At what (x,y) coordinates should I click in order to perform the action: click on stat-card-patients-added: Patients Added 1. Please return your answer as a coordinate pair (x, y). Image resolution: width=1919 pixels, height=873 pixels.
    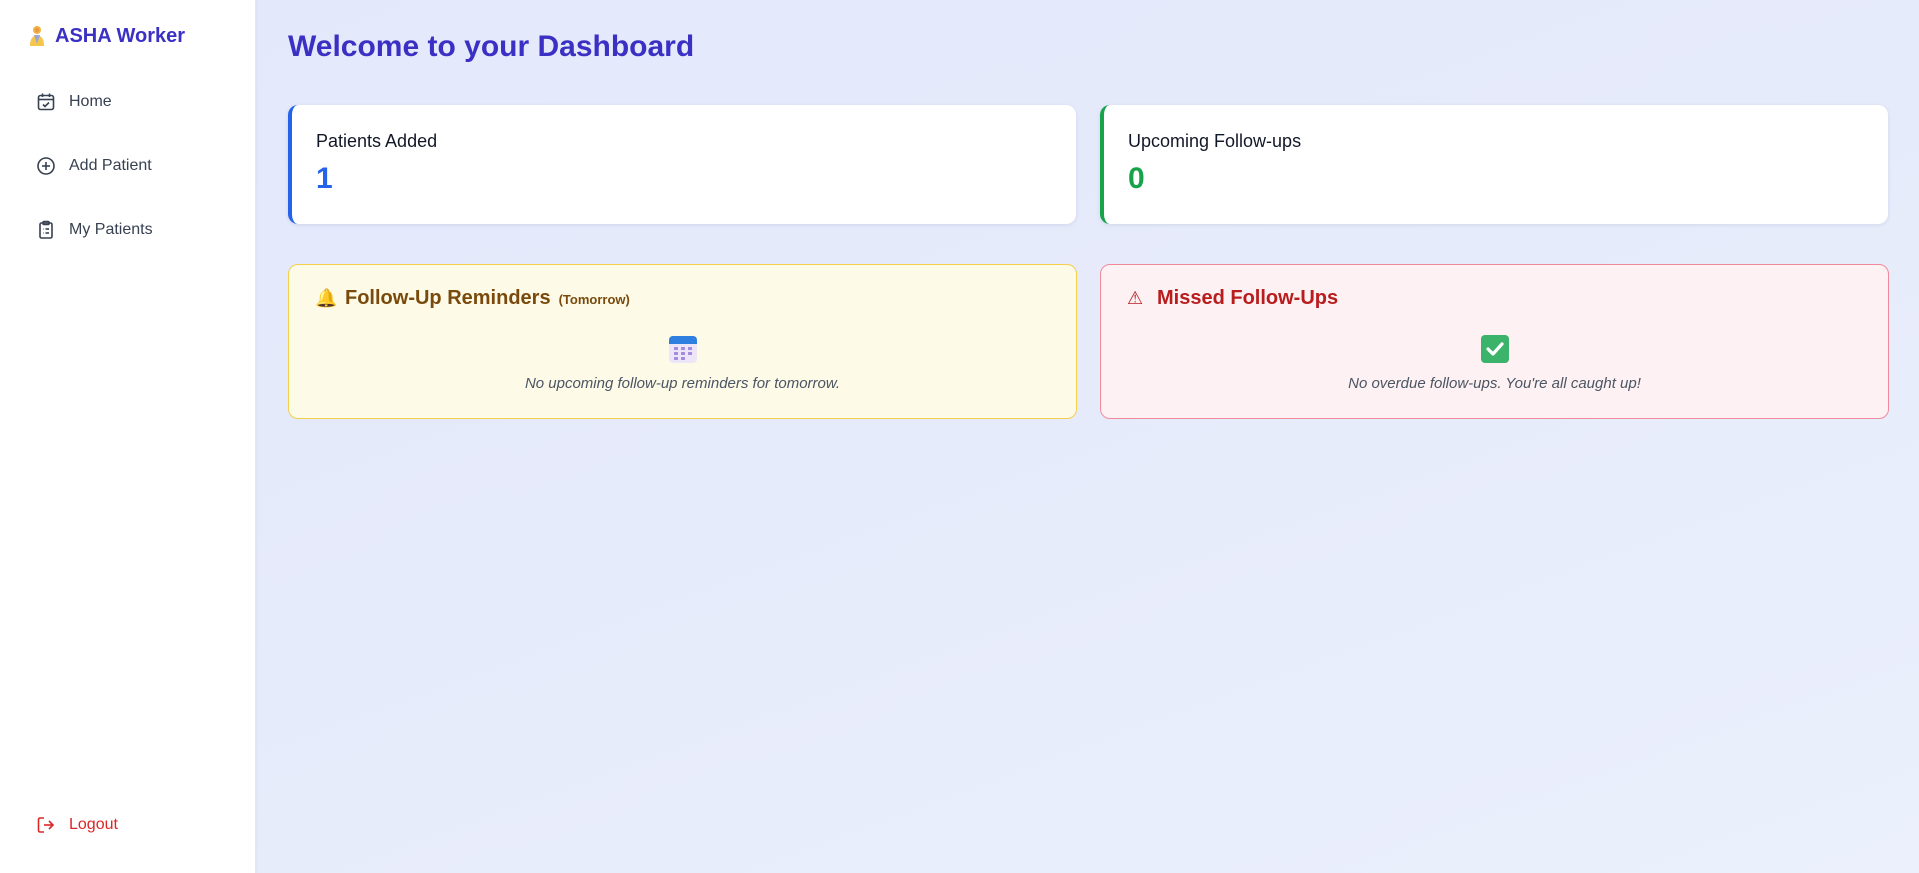
    Looking at the image, I should click on (682, 164).